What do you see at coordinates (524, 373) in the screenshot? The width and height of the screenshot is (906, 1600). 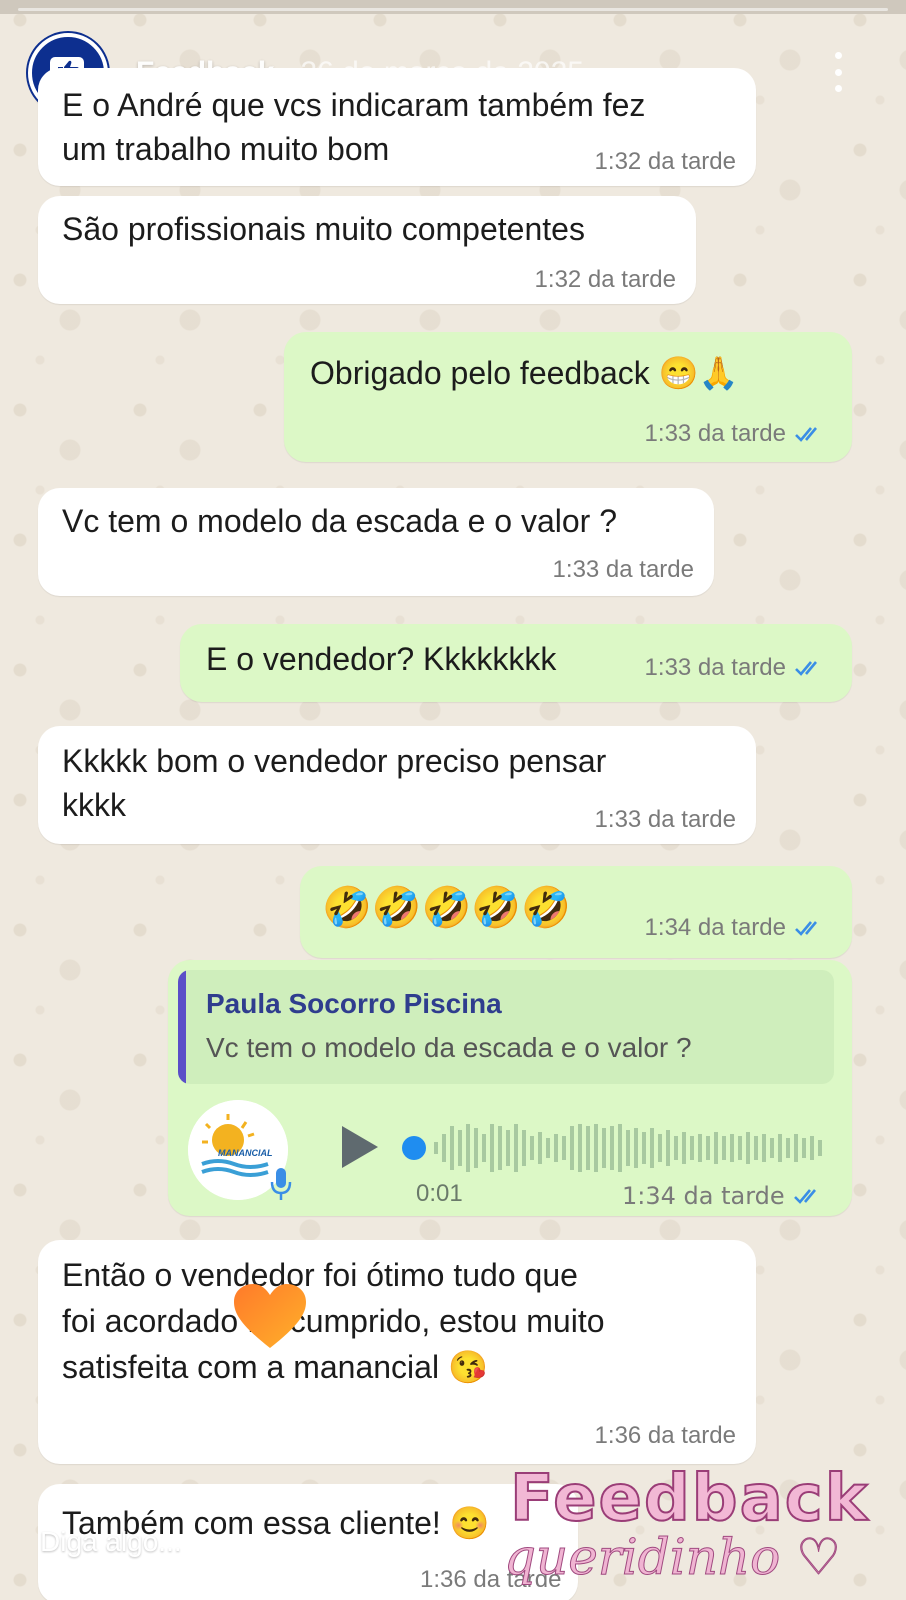 I see `message-text: Obrigado pelo feedback 😁🙏` at bounding box center [524, 373].